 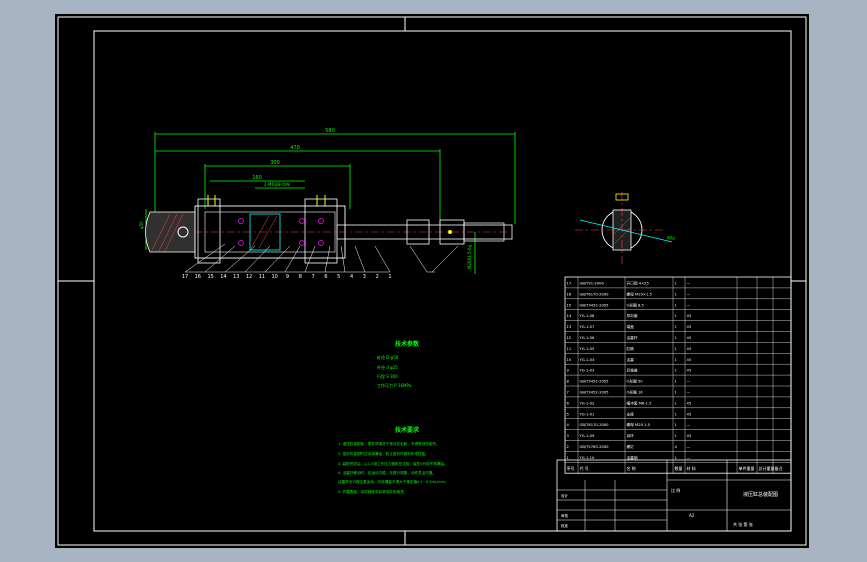 What do you see at coordinates (568, 414) in the screenshot?
I see `bom-cell: 5` at bounding box center [568, 414].